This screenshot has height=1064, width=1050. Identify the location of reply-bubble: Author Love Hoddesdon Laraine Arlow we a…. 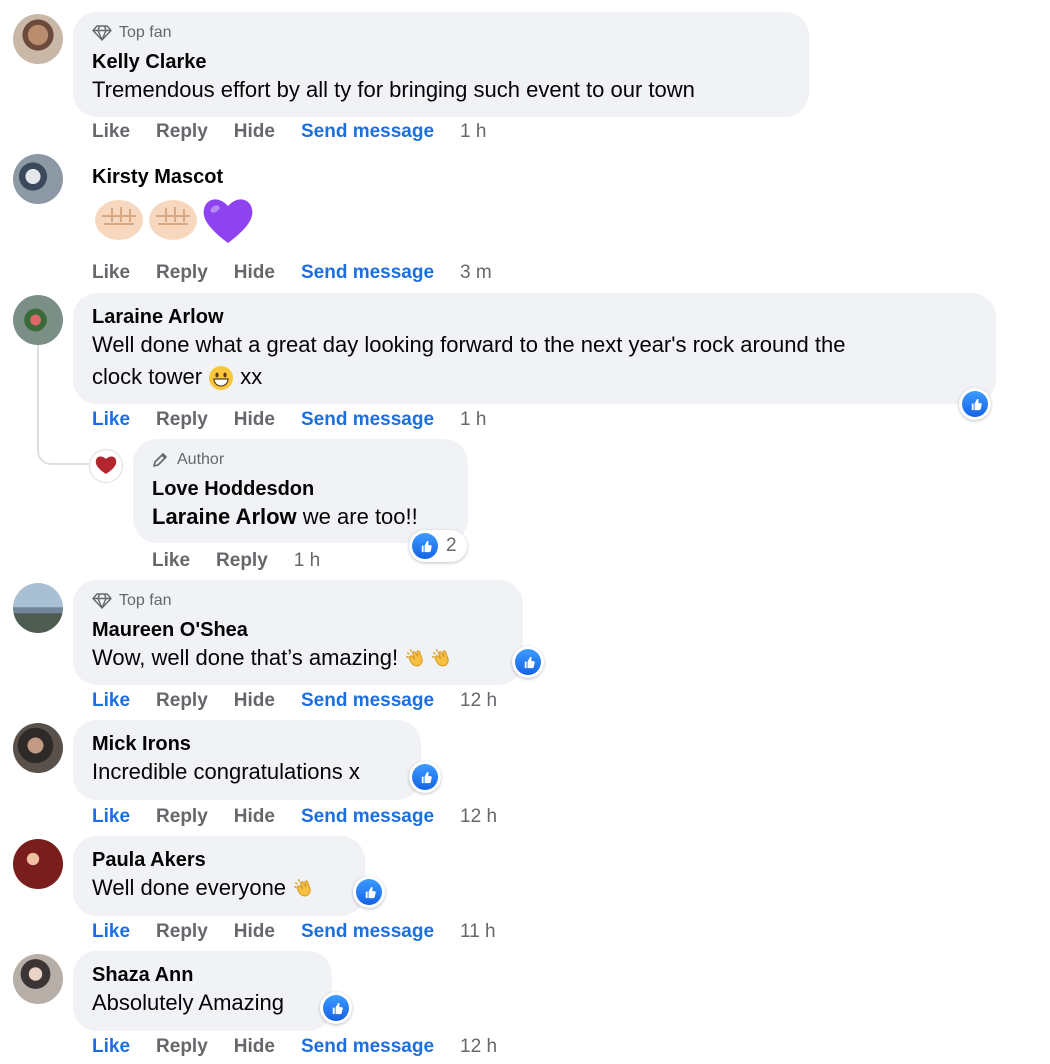
(300, 491).